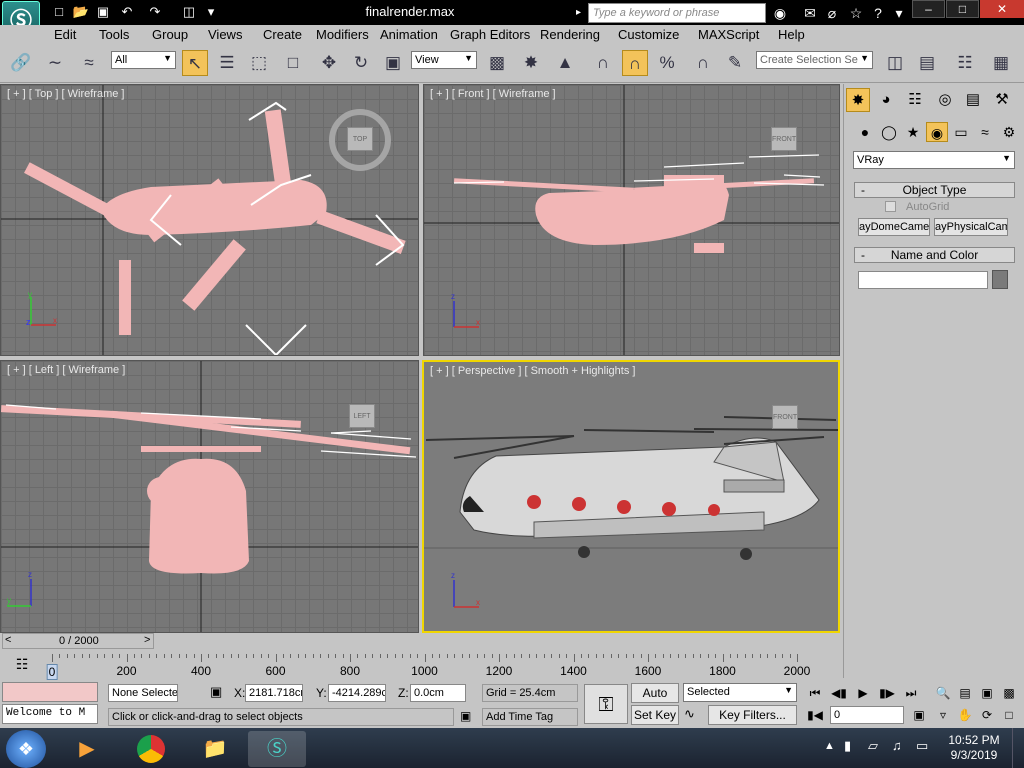 The width and height of the screenshot is (1024, 768). What do you see at coordinates (899, 13) in the screenshot?
I see `help-dropdown-icon: ▾` at bounding box center [899, 13].